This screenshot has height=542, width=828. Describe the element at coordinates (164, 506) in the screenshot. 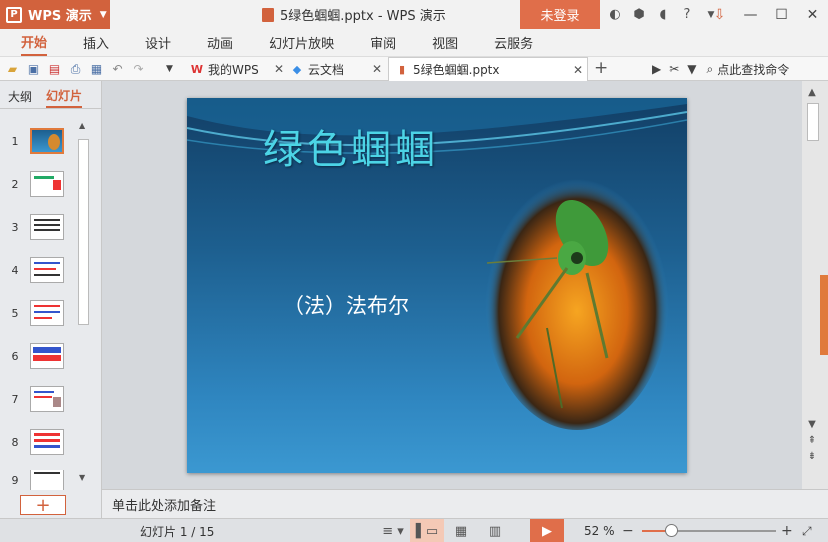

I see `notes-placeholder: 单击此处添加备注` at that location.